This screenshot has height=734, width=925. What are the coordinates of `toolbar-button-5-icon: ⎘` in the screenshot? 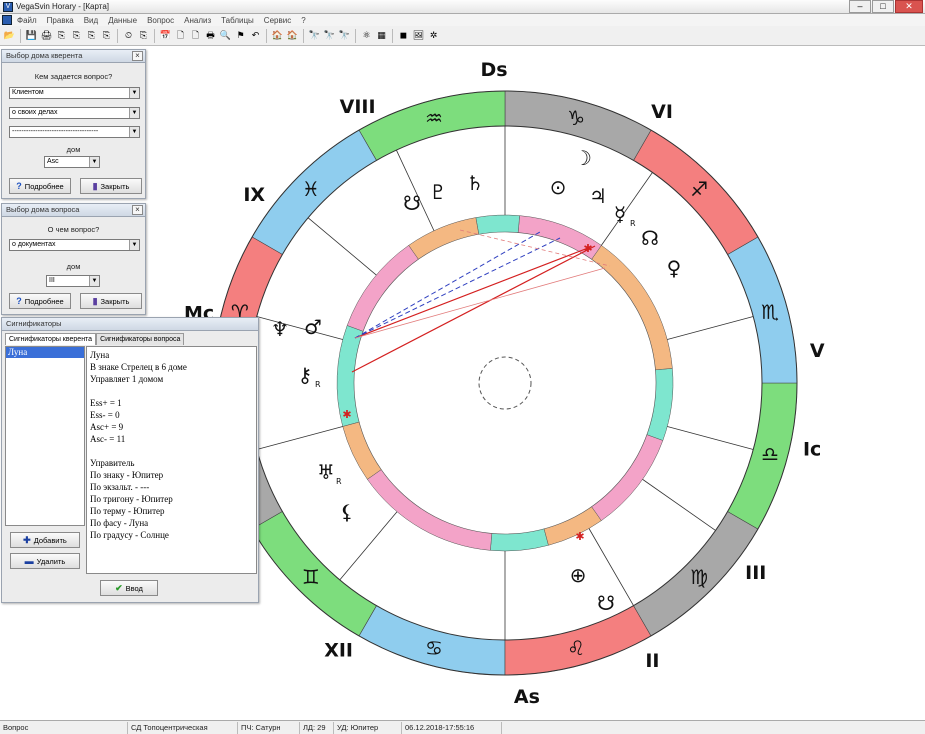 It's located at (91, 35).